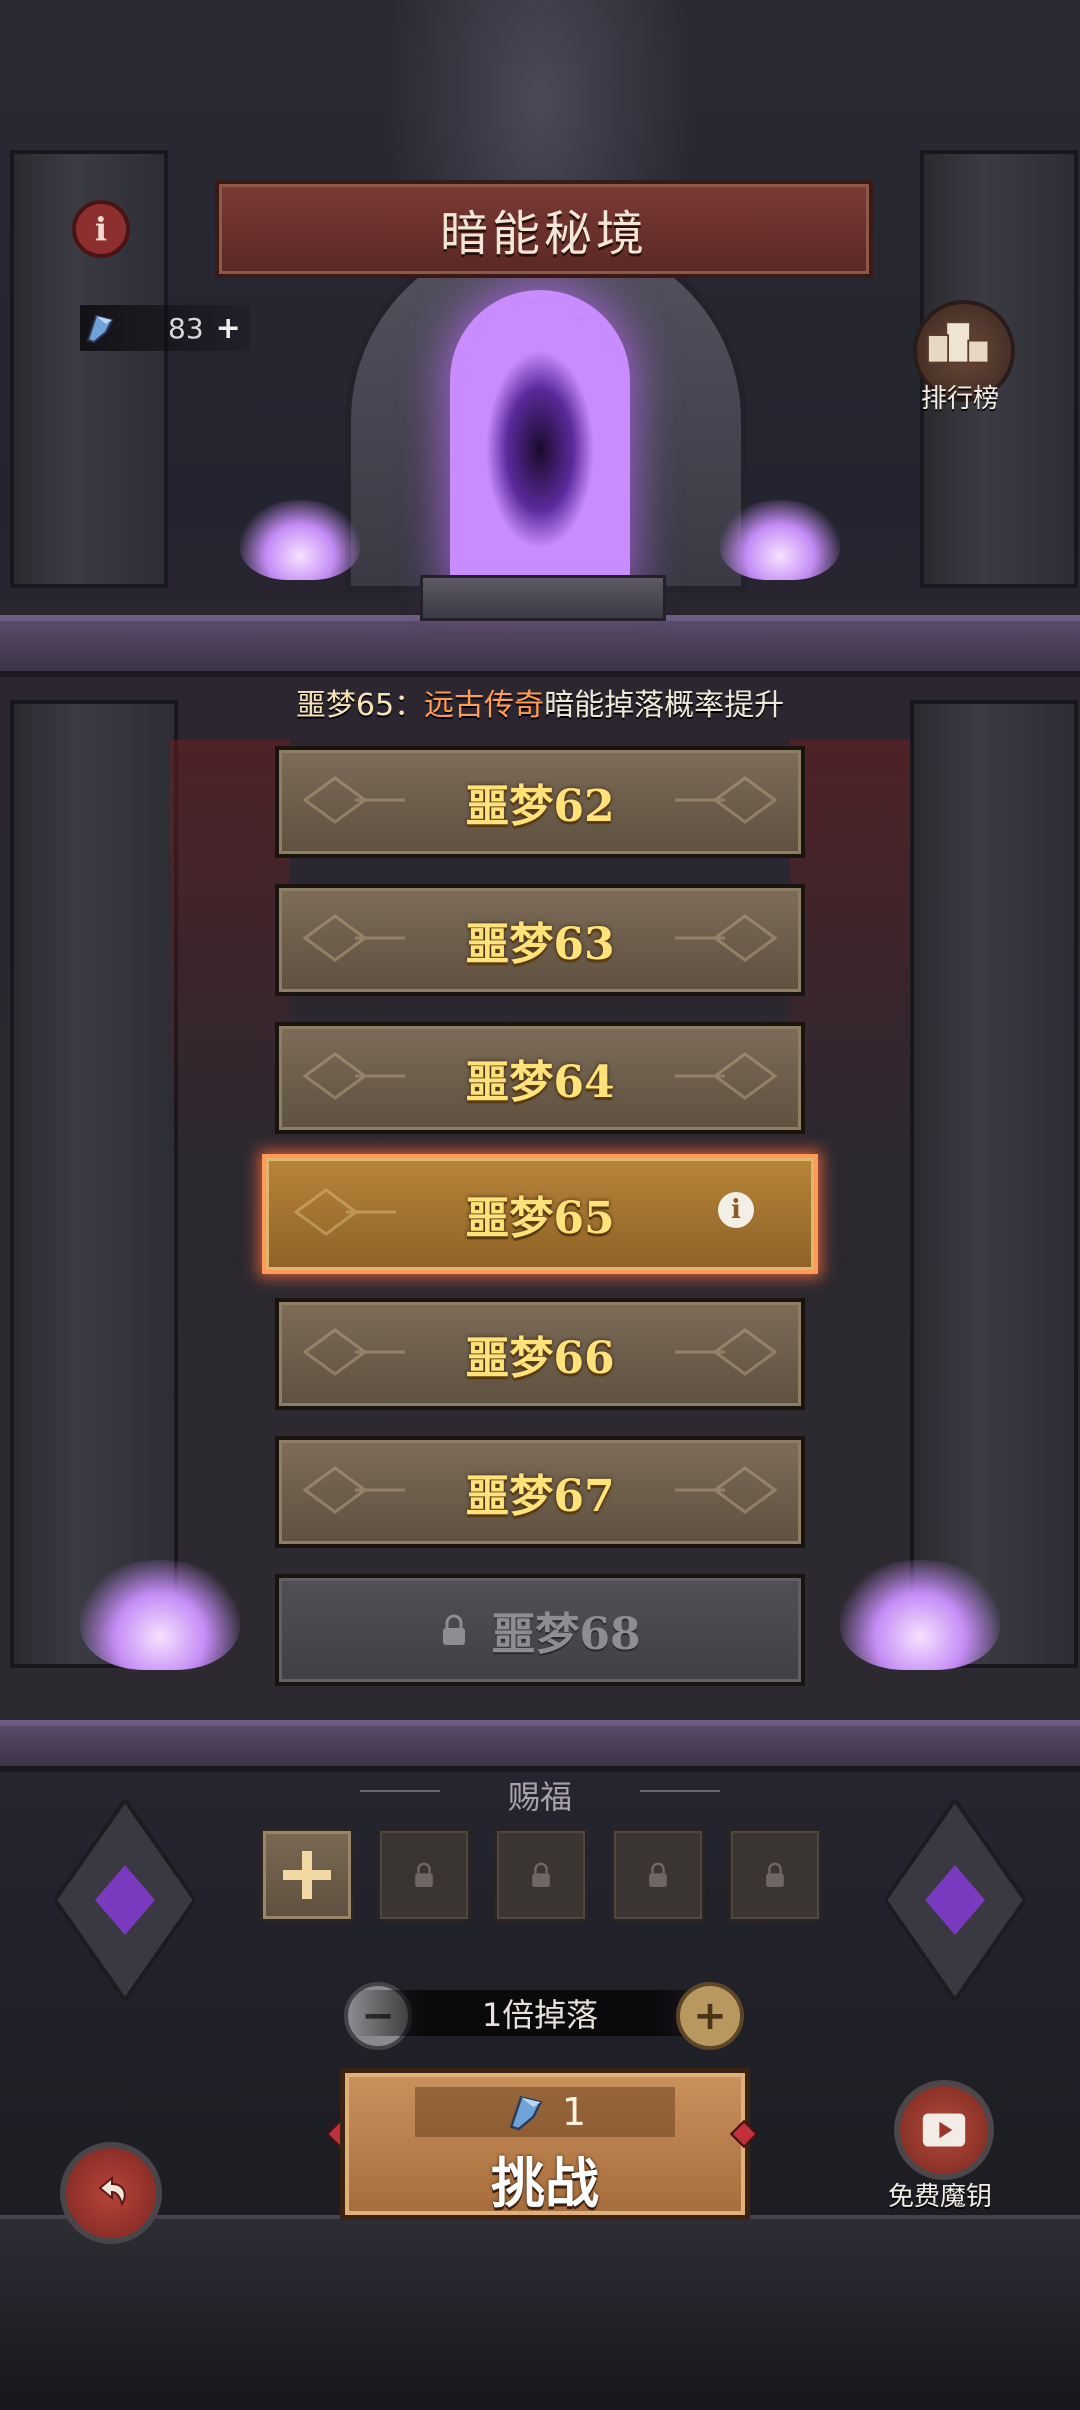 The width and height of the screenshot is (1080, 2410). I want to click on level-label: 噩梦63, so click(540, 944).